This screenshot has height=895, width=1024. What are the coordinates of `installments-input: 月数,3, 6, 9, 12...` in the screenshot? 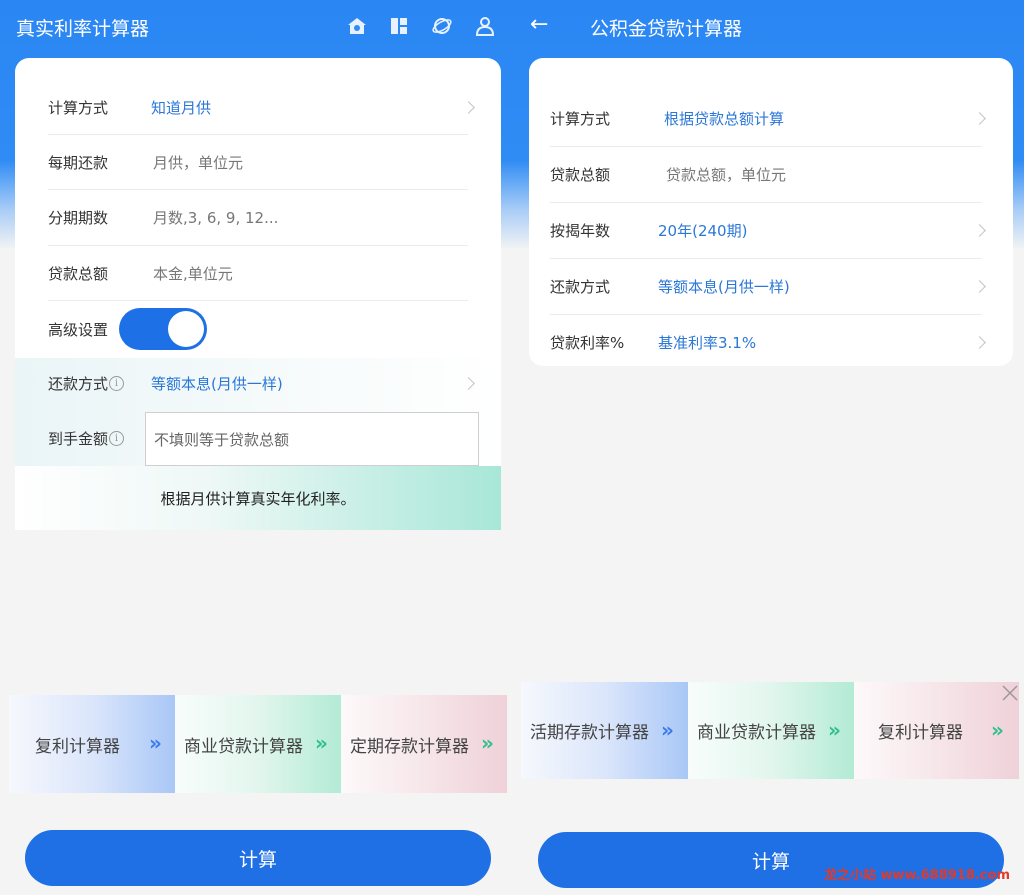 It's located at (215, 217).